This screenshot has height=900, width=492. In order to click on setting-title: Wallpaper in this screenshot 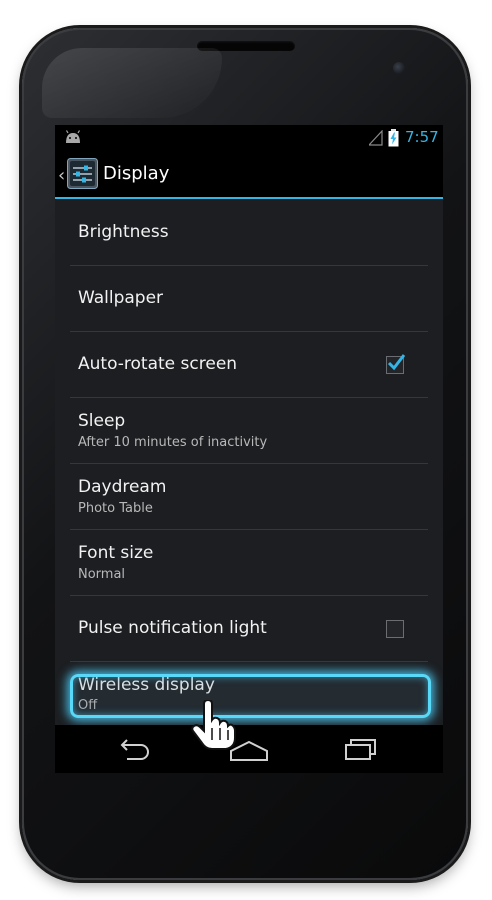, I will do `click(121, 298)`.